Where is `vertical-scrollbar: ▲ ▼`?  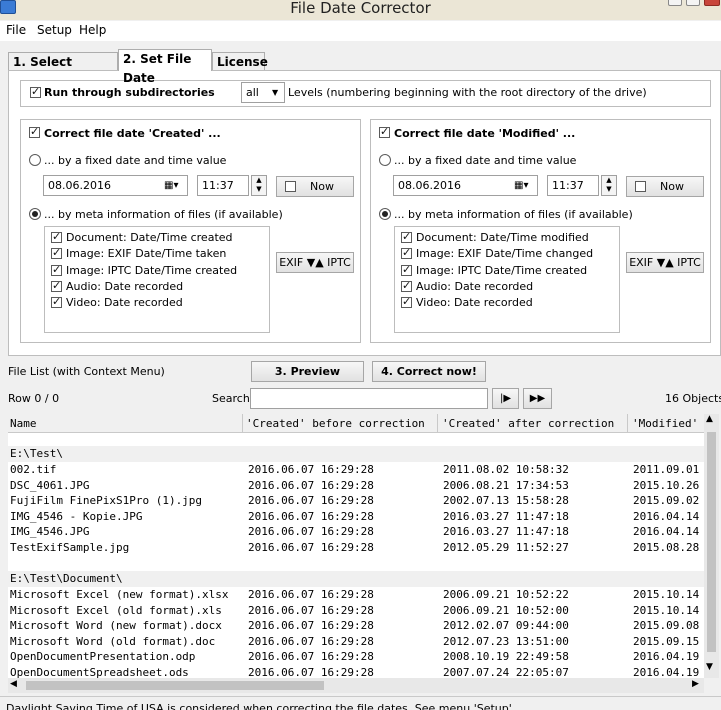 vertical-scrollbar: ▲ ▼ is located at coordinates (711, 546).